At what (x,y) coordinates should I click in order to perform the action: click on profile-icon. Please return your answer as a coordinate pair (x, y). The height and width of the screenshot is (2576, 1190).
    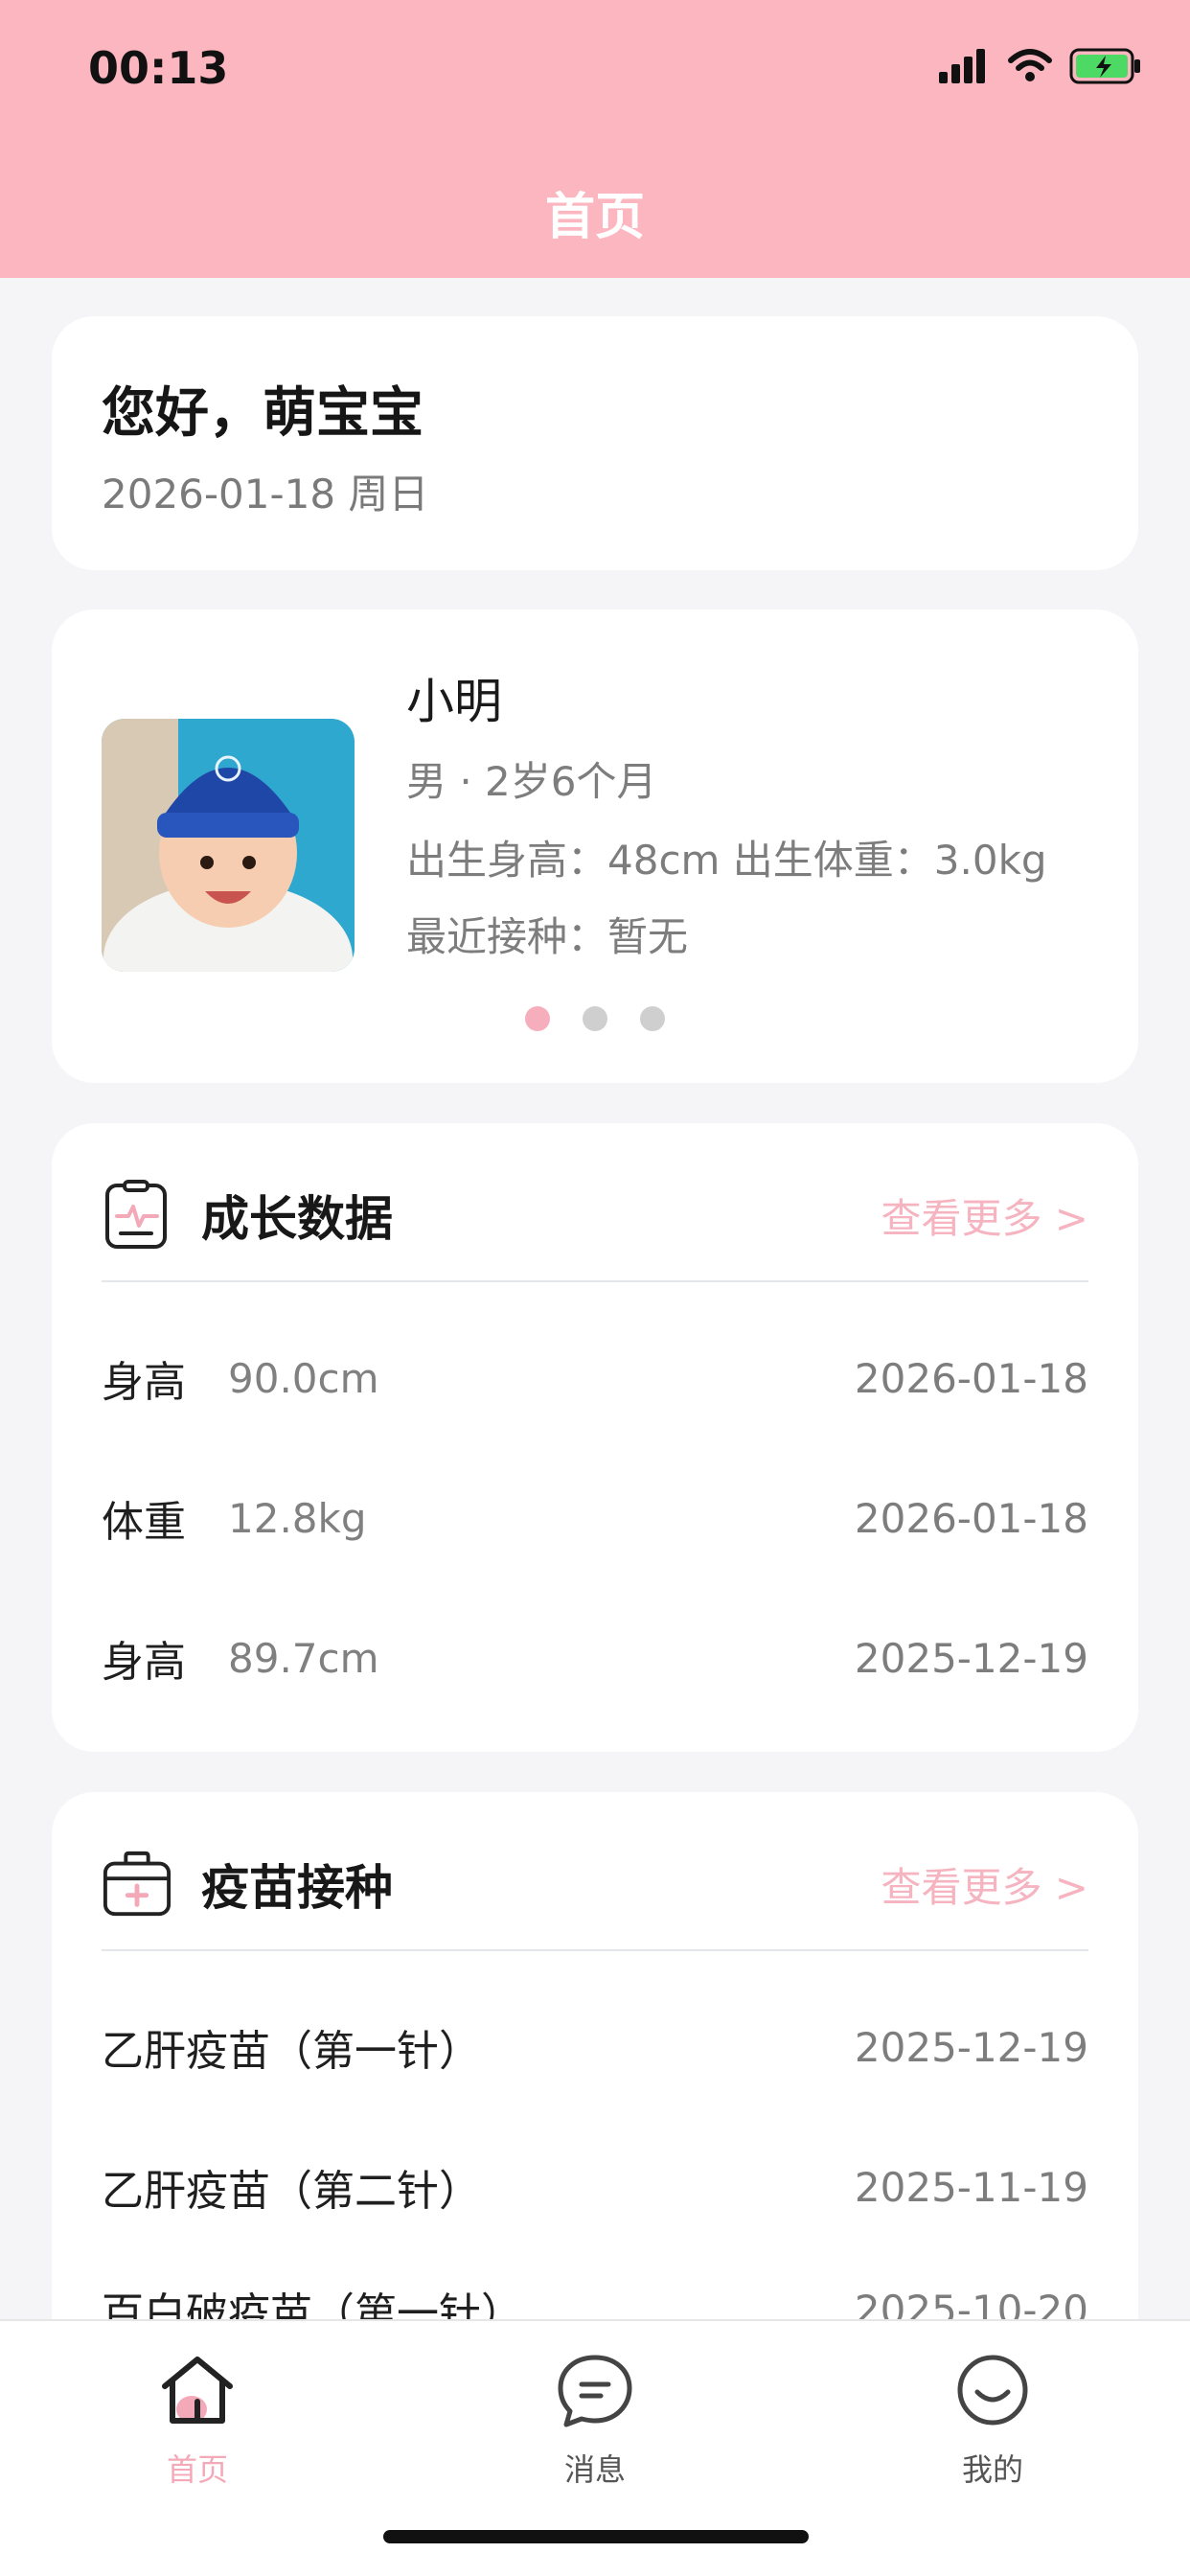
    Looking at the image, I should click on (993, 2390).